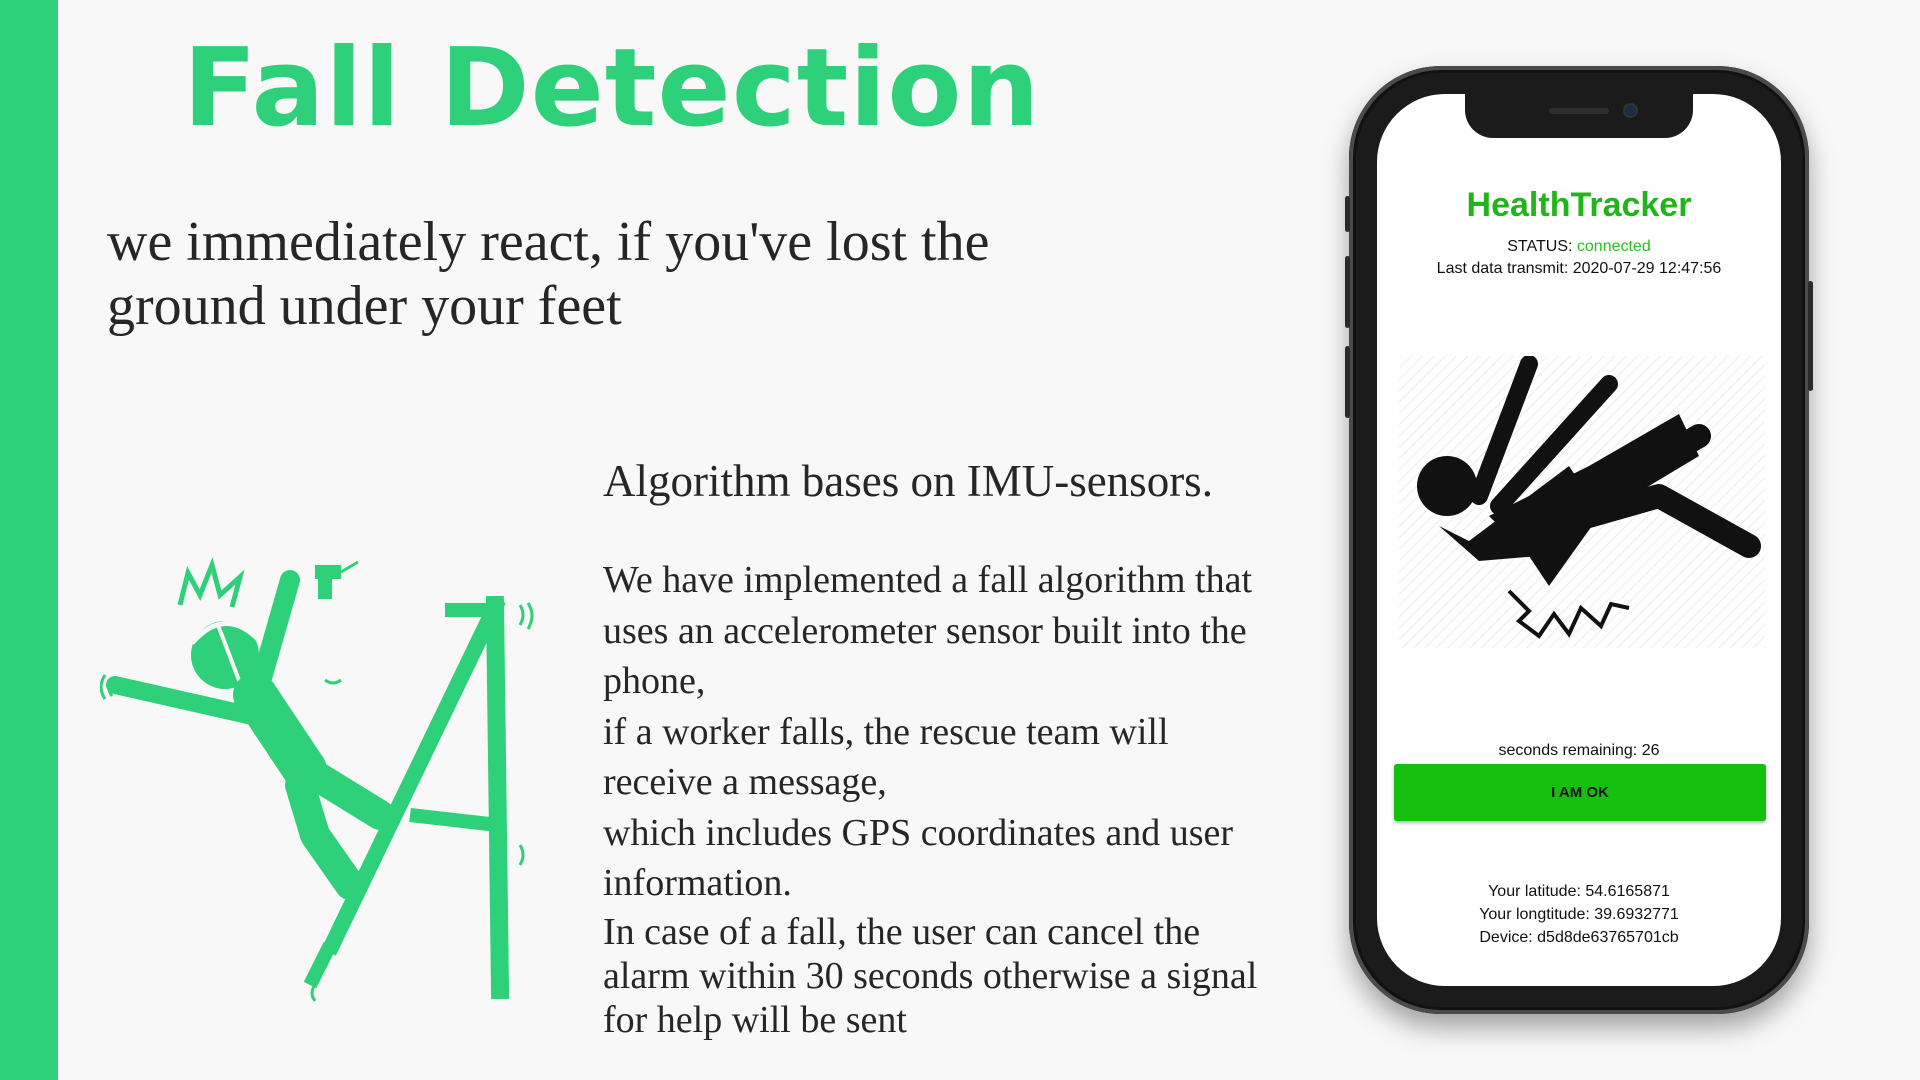 The width and height of the screenshot is (1920, 1080). Describe the element at coordinates (1810, 336) in the screenshot. I see `power-button` at that location.